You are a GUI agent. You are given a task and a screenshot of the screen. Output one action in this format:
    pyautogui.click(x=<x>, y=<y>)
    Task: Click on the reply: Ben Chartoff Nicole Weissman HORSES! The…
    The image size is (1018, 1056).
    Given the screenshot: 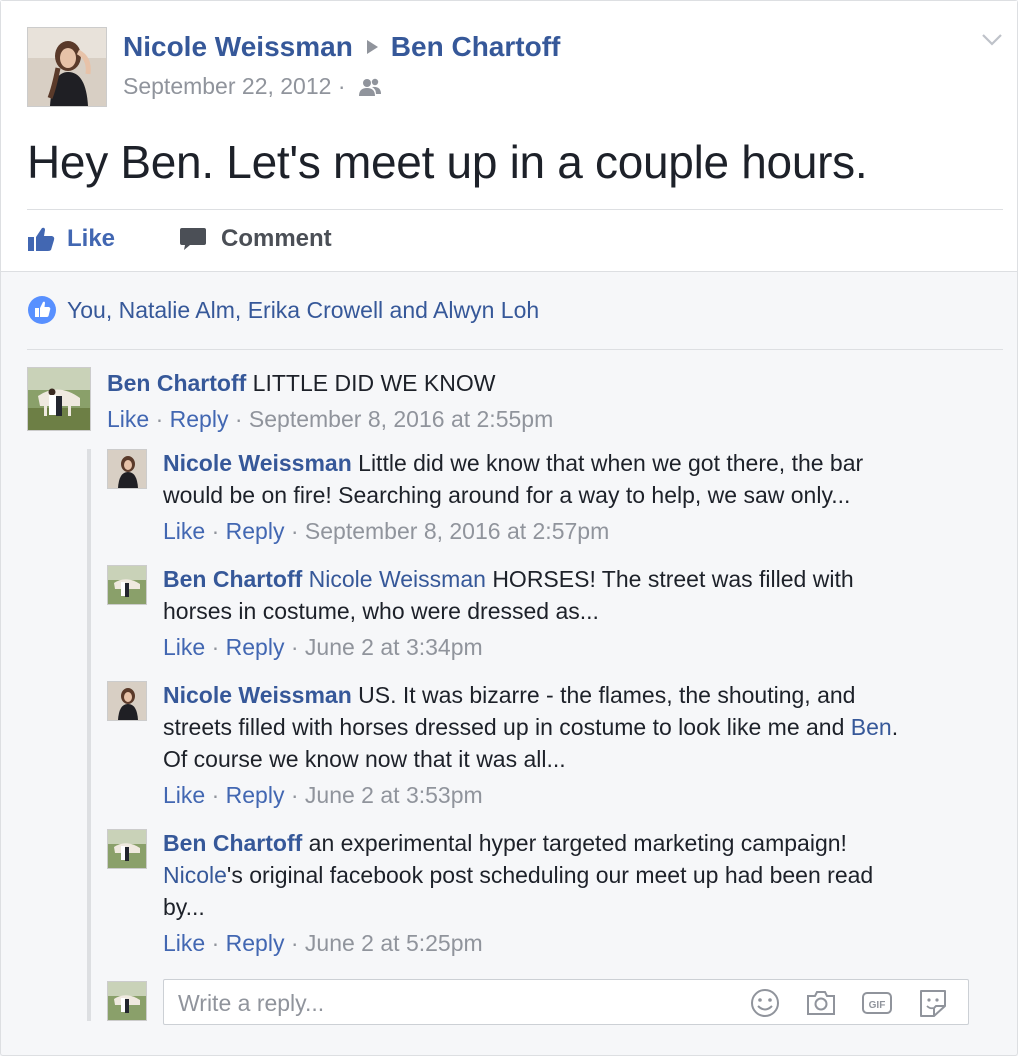 What is the action you would take?
    pyautogui.click(x=583, y=613)
    